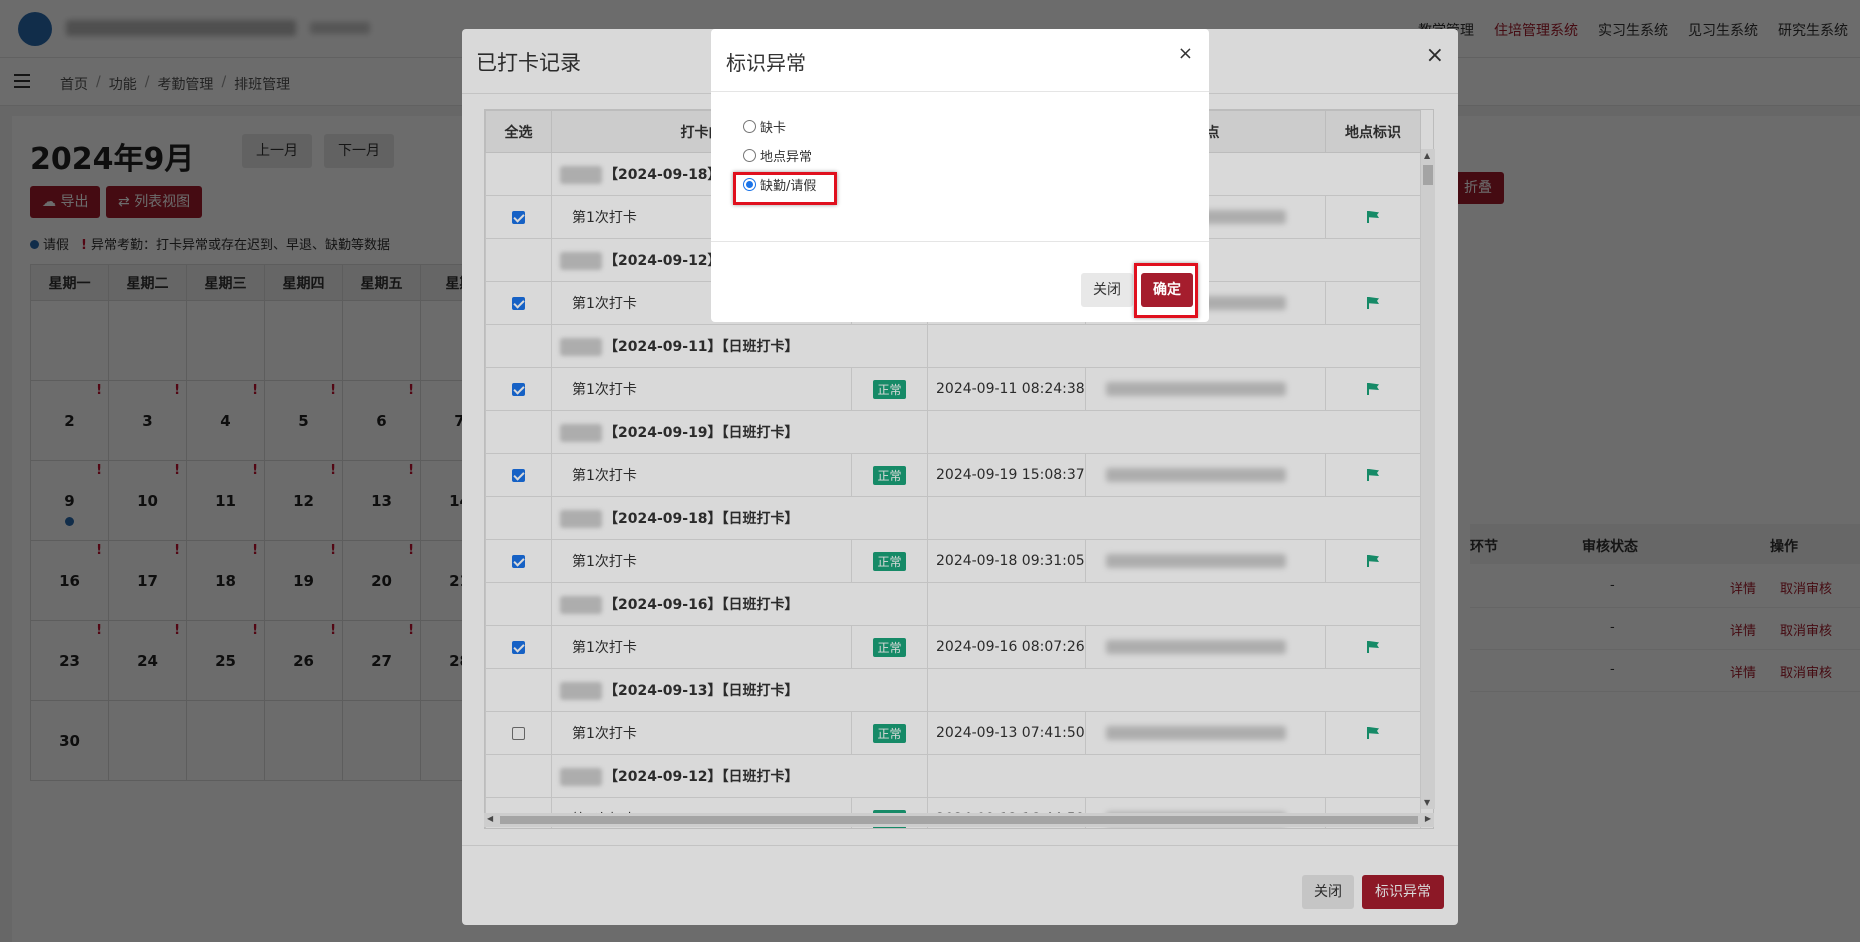 This screenshot has width=1860, height=942. Describe the element at coordinates (786, 157) in the screenshot. I see `radio-label: 地点异常` at that location.